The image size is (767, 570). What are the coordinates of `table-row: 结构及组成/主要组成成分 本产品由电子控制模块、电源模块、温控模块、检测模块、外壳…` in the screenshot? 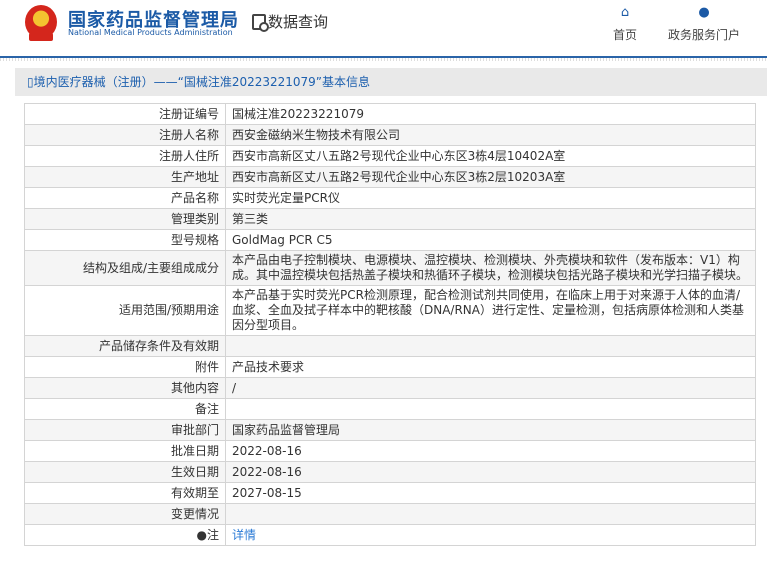 It's located at (390, 268).